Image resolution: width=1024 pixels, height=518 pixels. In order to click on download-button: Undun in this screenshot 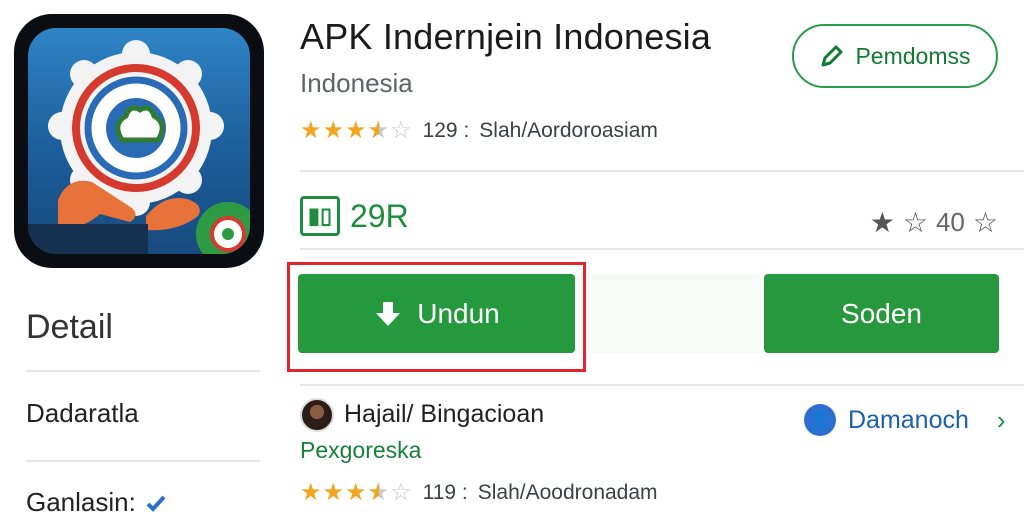, I will do `click(436, 313)`.